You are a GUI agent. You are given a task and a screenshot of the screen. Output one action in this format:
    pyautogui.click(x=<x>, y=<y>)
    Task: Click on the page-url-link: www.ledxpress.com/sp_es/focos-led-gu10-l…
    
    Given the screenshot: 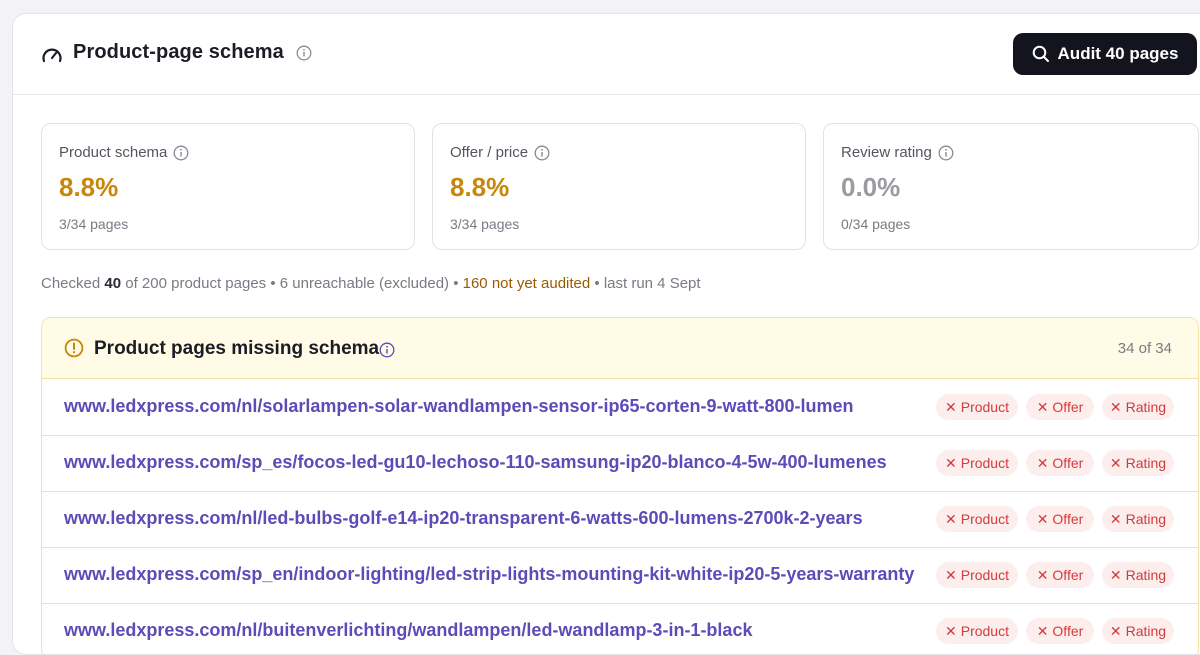 What is the action you would take?
    pyautogui.click(x=490, y=462)
    